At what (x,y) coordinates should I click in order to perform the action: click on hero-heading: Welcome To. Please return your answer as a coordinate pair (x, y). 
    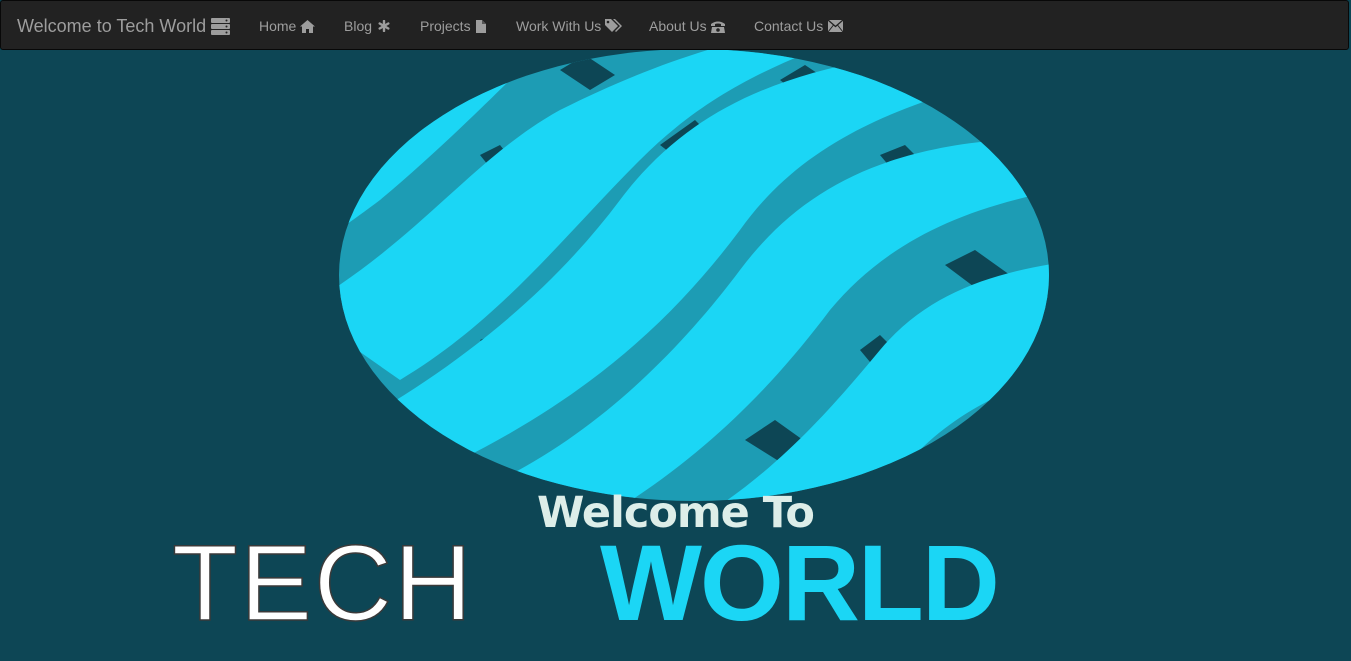
    Looking at the image, I should click on (676, 513).